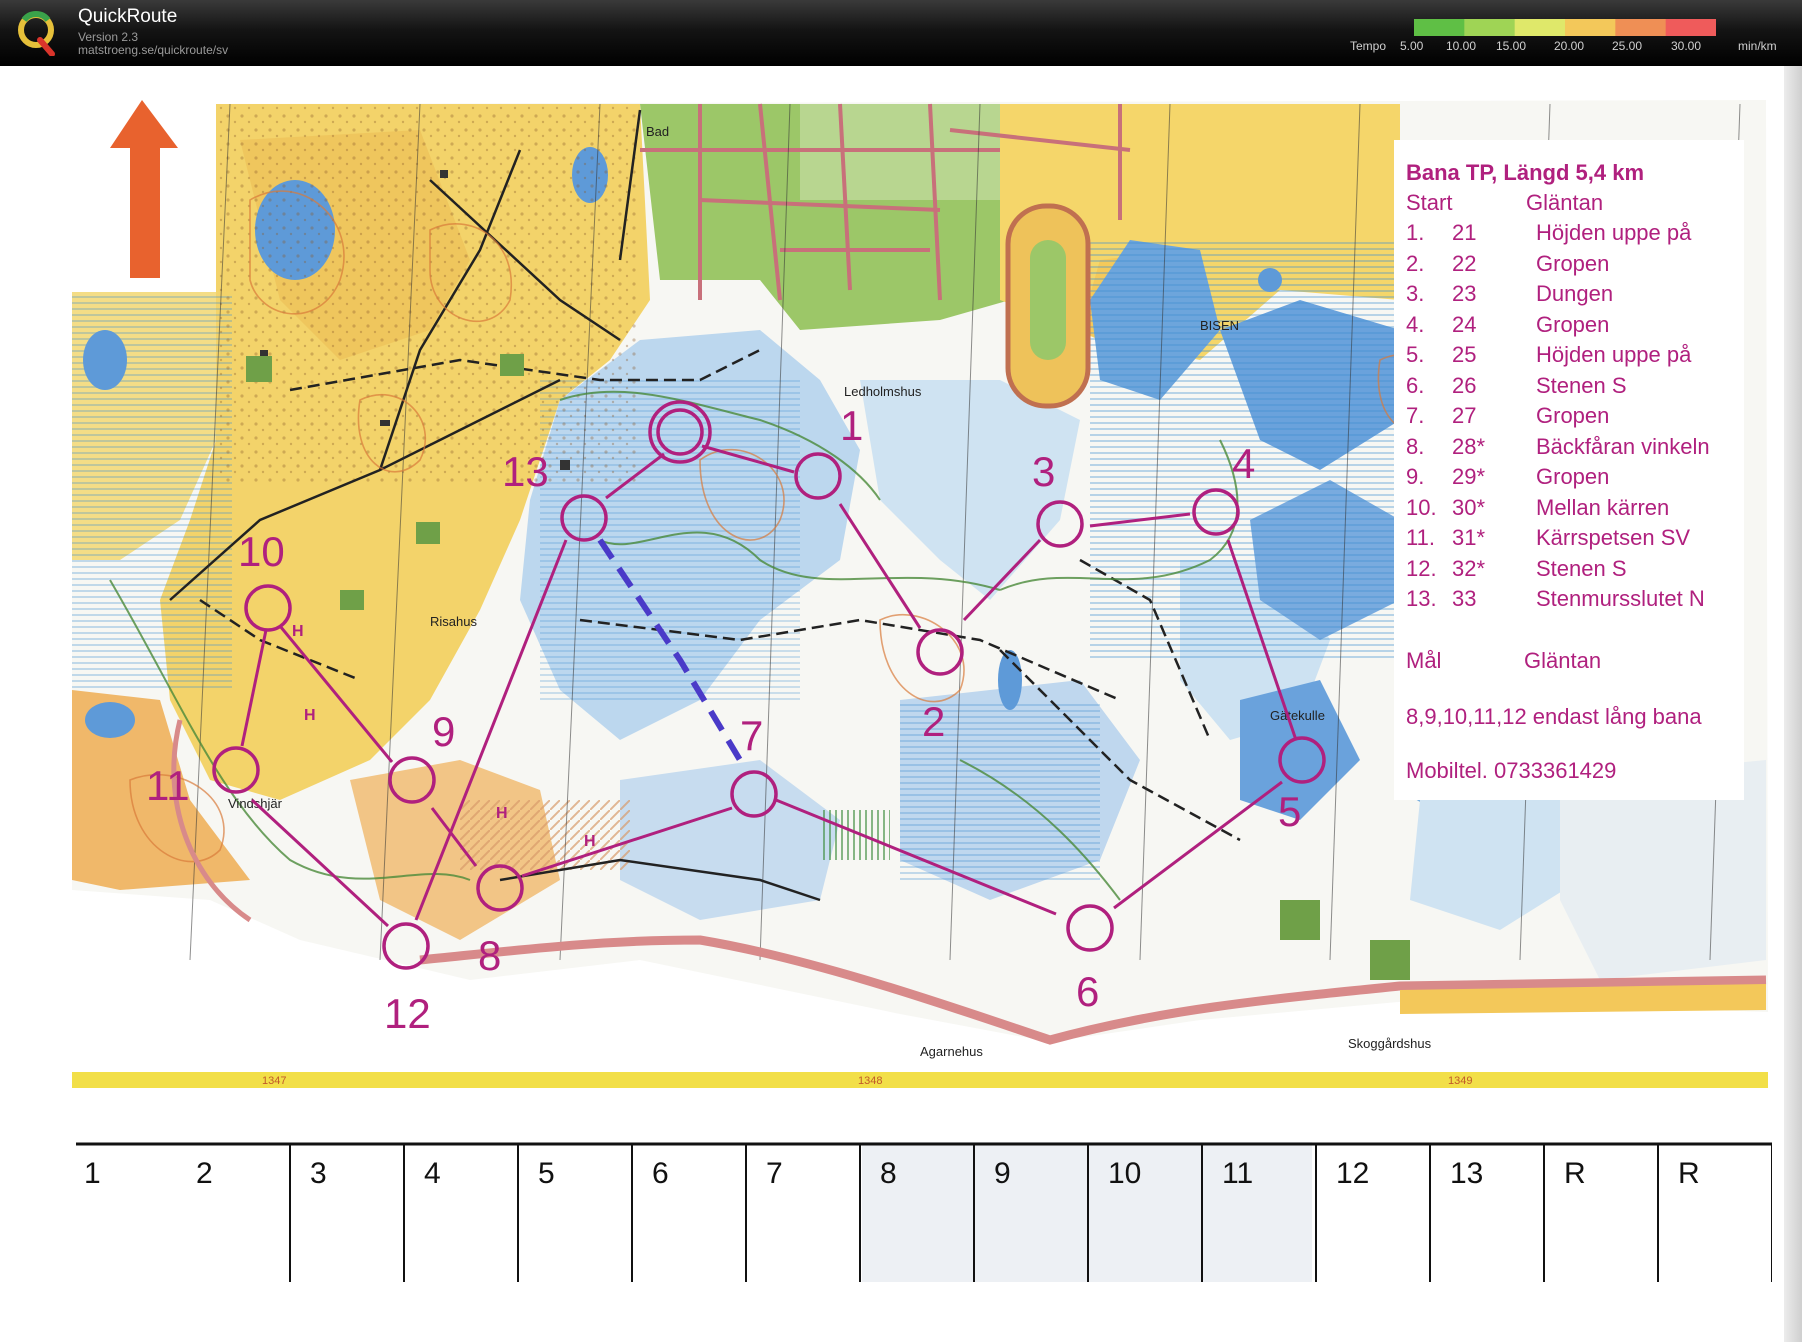  Describe the element at coordinates (1420, 537) in the screenshot. I see `legend-control-number: 11.` at that location.